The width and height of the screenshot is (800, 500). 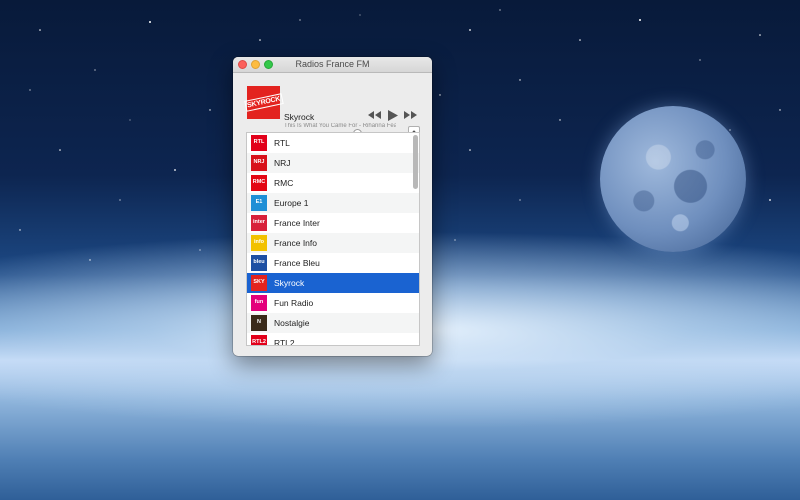 What do you see at coordinates (294, 303) in the screenshot?
I see `station-name: Fun Radio` at bounding box center [294, 303].